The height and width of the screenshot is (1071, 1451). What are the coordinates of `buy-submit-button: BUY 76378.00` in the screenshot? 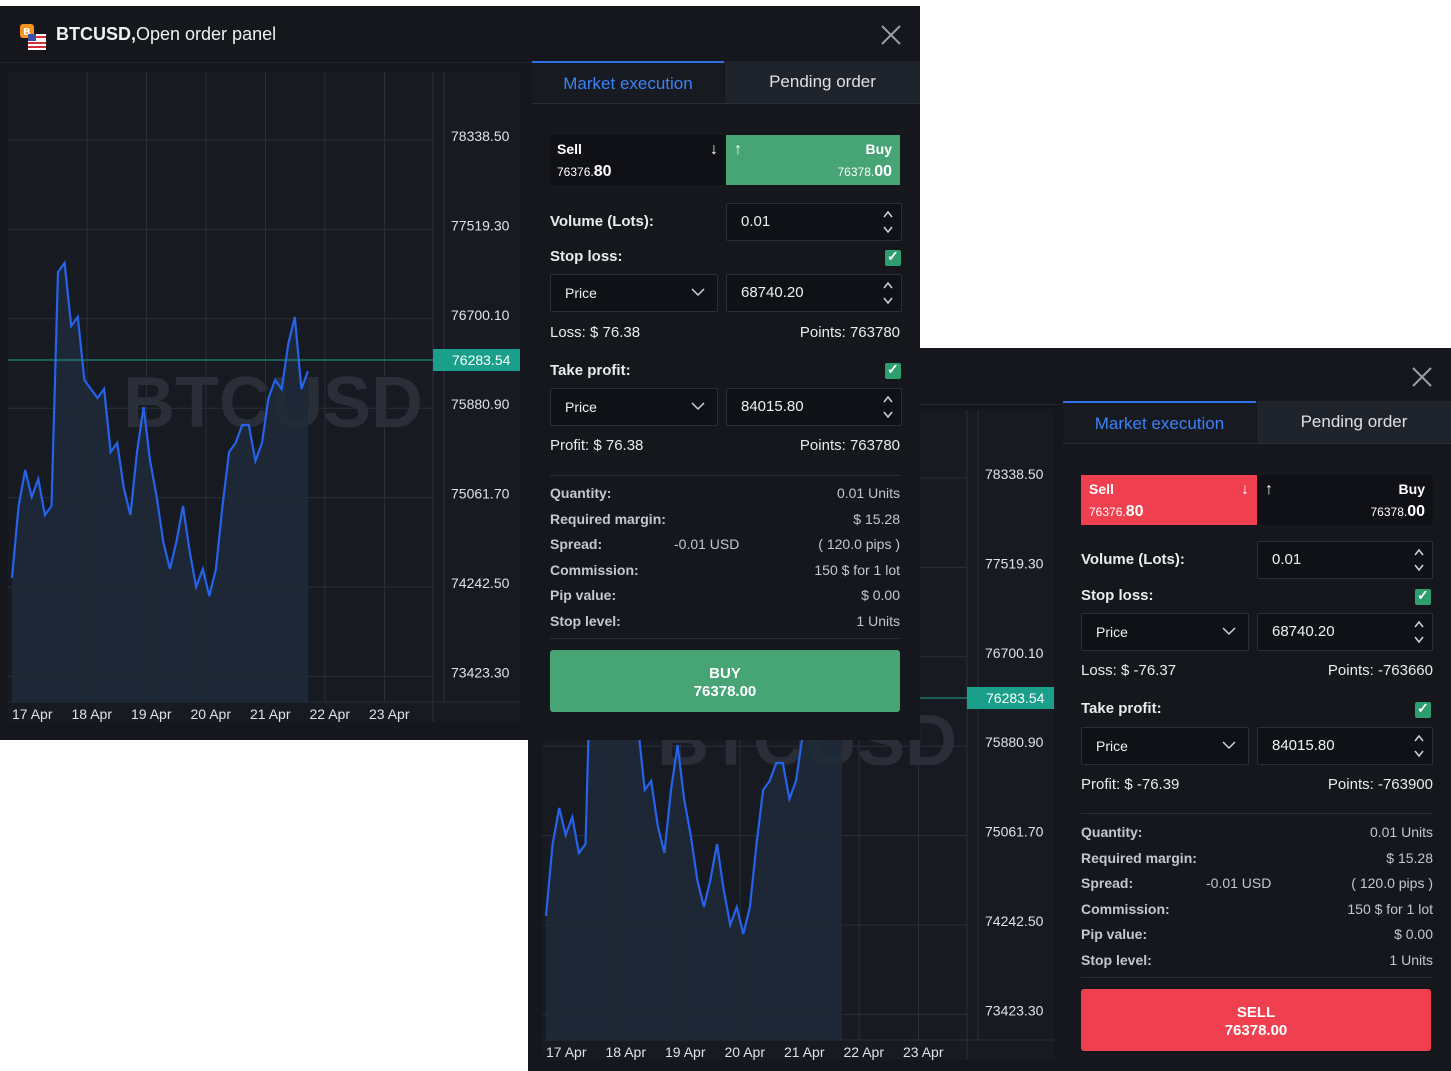 It's located at (725, 681).